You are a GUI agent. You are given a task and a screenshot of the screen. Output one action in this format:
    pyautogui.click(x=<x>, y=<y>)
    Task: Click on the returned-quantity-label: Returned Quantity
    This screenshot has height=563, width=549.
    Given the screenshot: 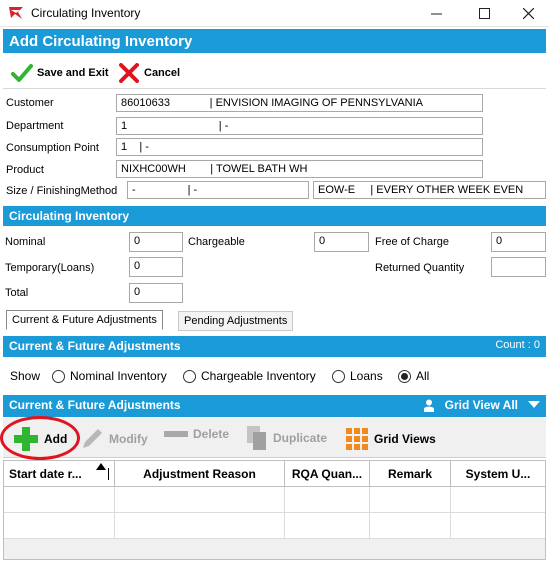 What is the action you would take?
    pyautogui.click(x=420, y=268)
    